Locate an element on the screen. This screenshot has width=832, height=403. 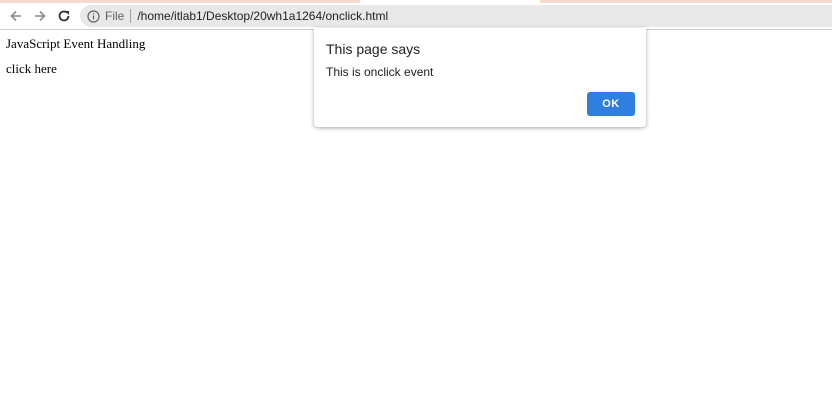
dialog-title: This page says is located at coordinates (373, 49).